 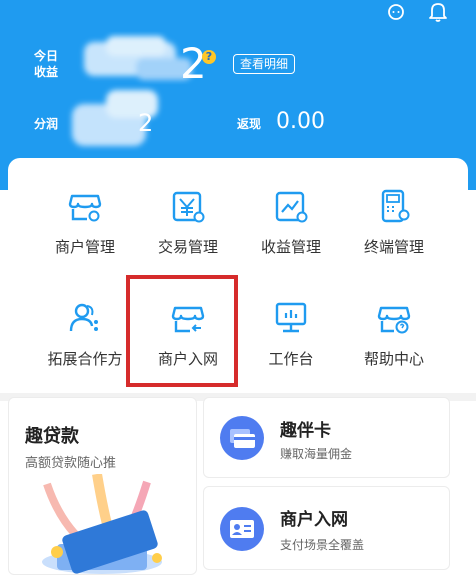 What do you see at coordinates (188, 207) in the screenshot?
I see `trade-manage-icon` at bounding box center [188, 207].